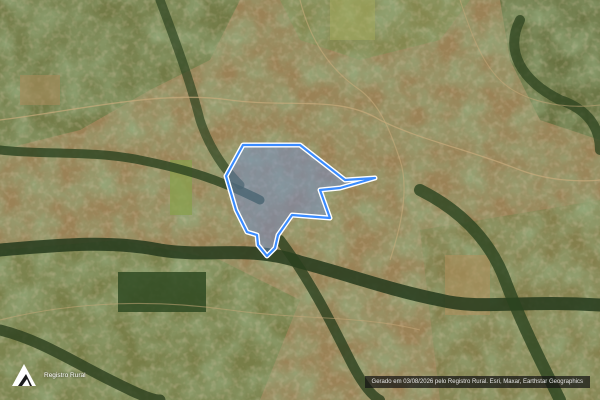 Image resolution: width=600 pixels, height=400 pixels. I want to click on registro-rural-logo-icon, so click(24, 375).